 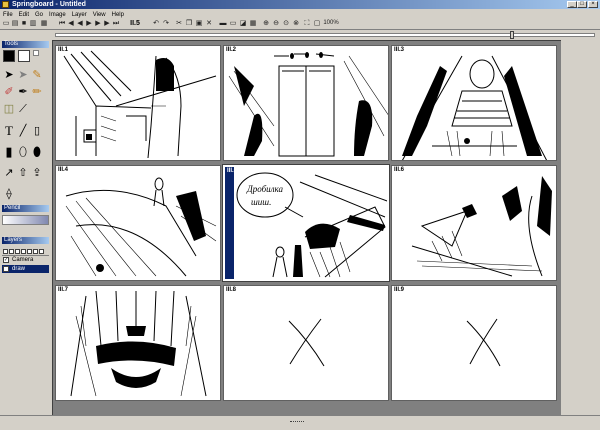 I want to click on duplicate-layer-icon, so click(x=11, y=251).